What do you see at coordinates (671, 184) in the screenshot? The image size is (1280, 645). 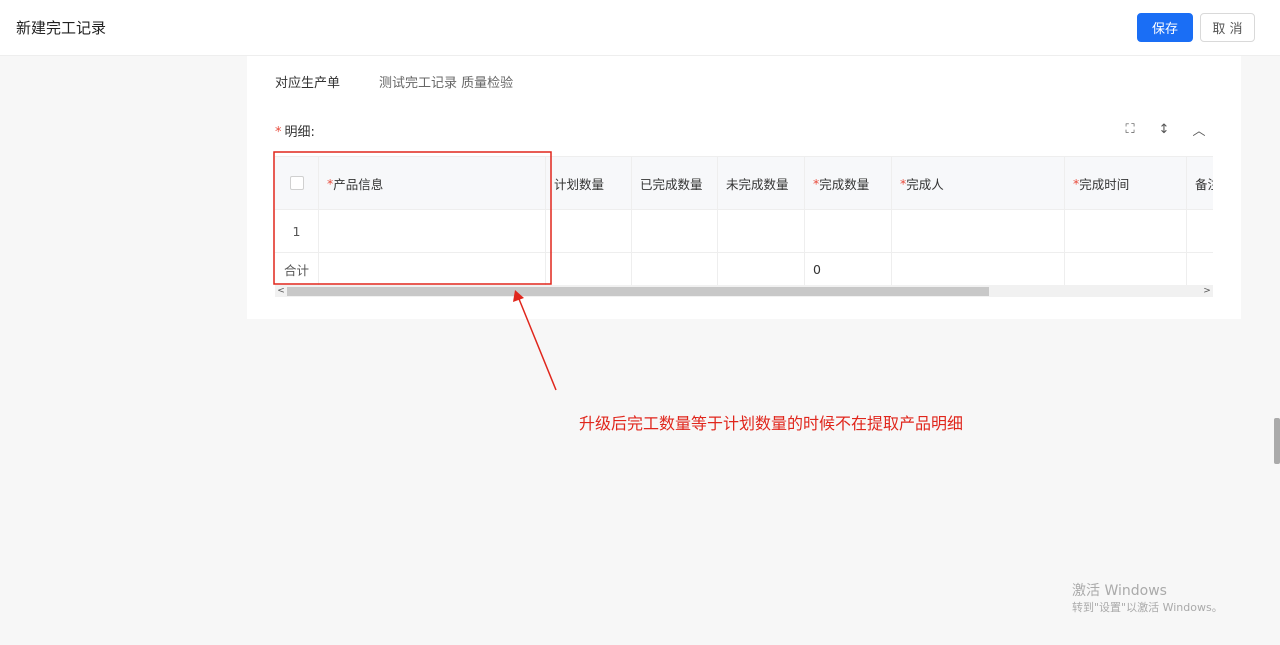 I see `column-header-label: 已完成数量` at bounding box center [671, 184].